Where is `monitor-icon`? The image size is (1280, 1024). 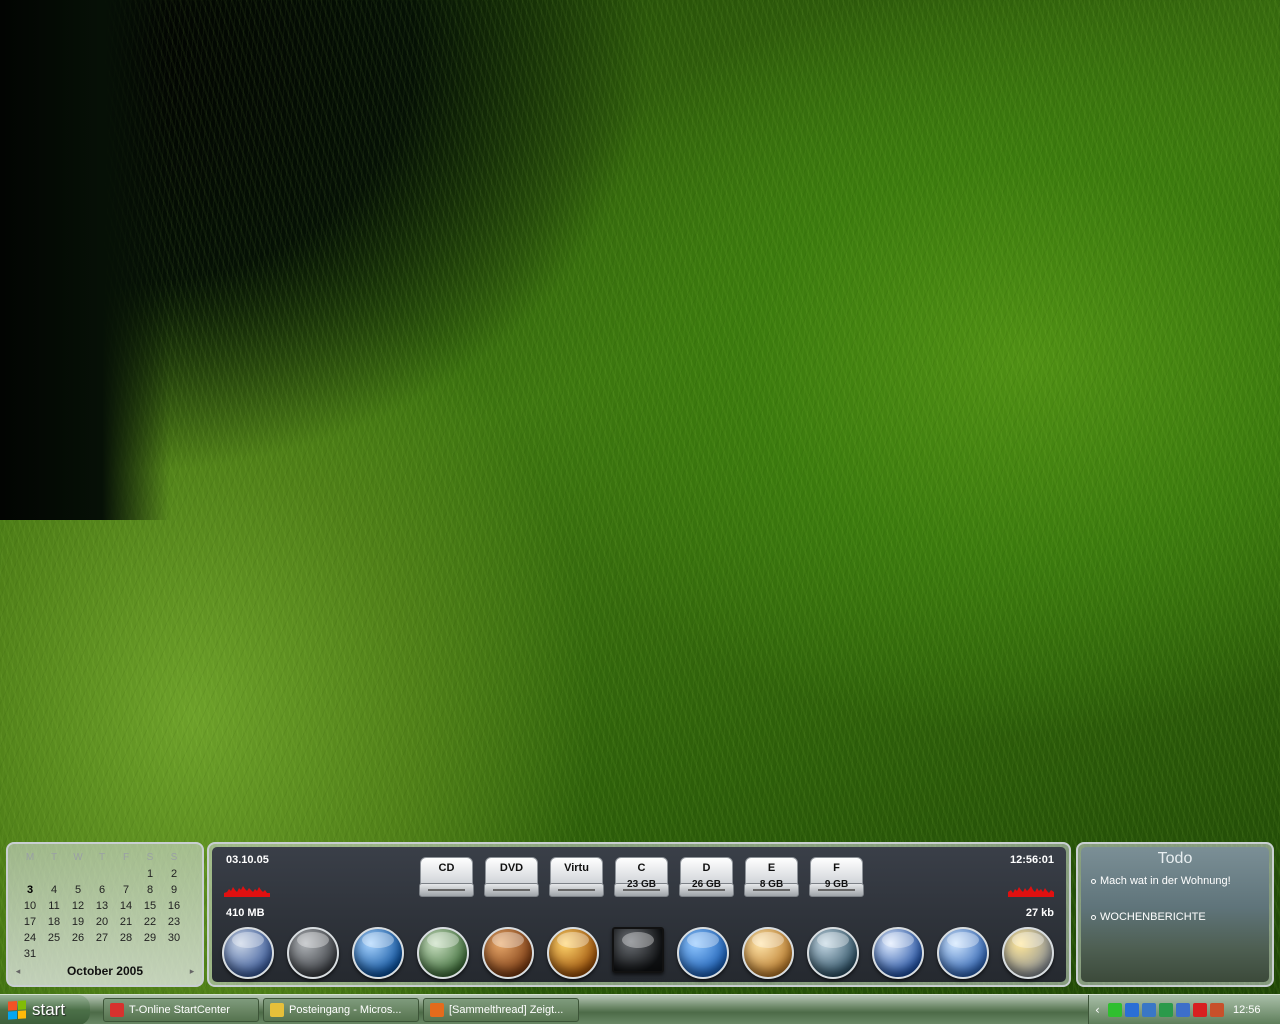 monitor-icon is located at coordinates (638, 950).